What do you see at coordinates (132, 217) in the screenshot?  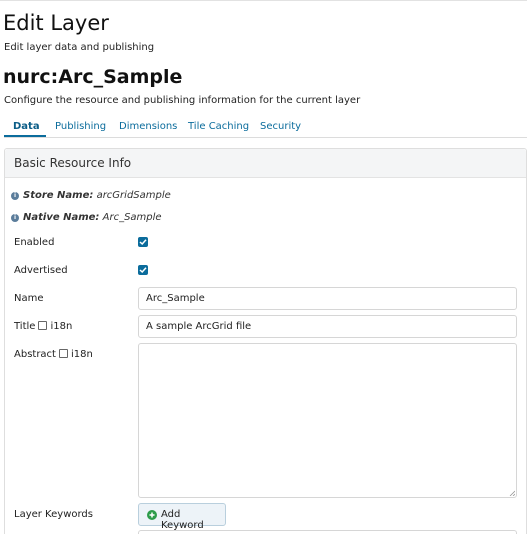 I see `native-name-value: Arc_Sample` at bounding box center [132, 217].